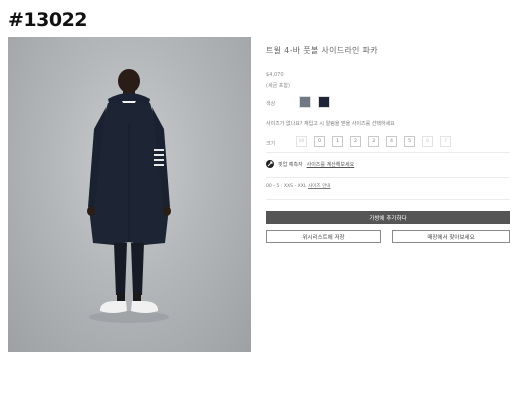 This screenshot has width=520, height=403. What do you see at coordinates (275, 75) in the screenshot?
I see `product-price: $4,070` at bounding box center [275, 75].